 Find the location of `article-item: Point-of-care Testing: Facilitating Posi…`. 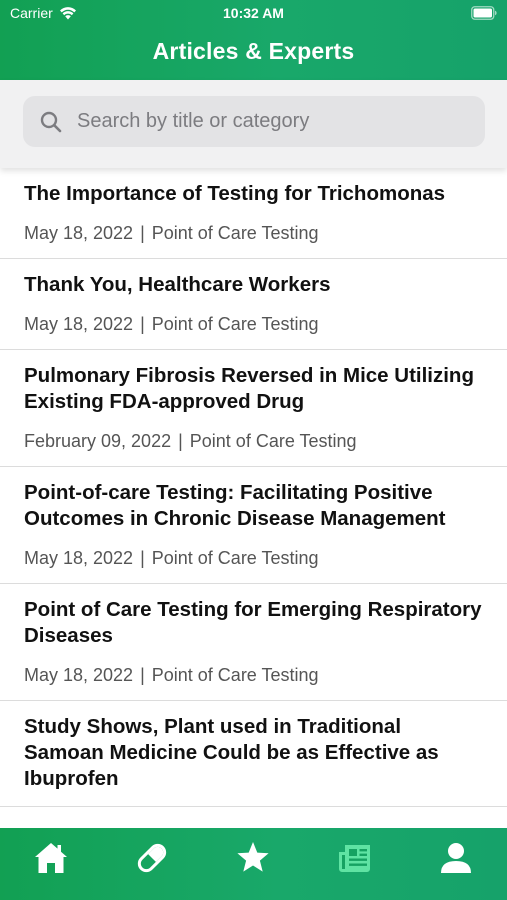

article-item: Point-of-care Testing: Facilitating Posi… is located at coordinates (253, 525).